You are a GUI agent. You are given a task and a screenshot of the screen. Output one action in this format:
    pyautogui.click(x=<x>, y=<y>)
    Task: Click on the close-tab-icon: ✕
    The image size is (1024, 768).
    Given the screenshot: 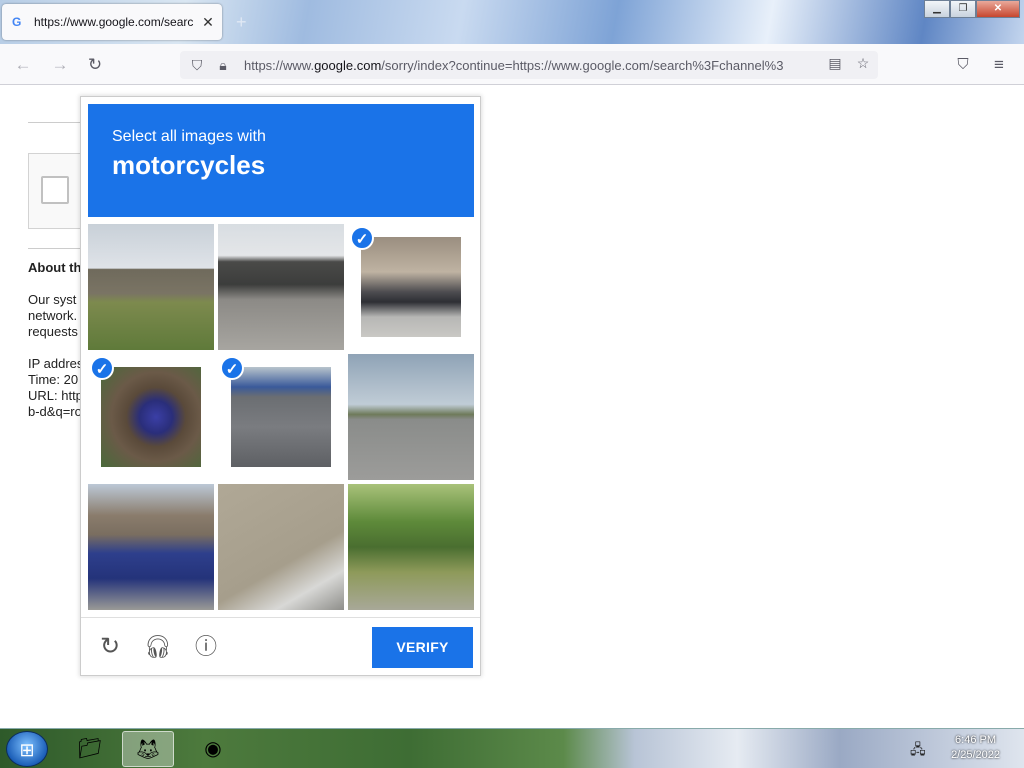 What is the action you would take?
    pyautogui.click(x=208, y=22)
    